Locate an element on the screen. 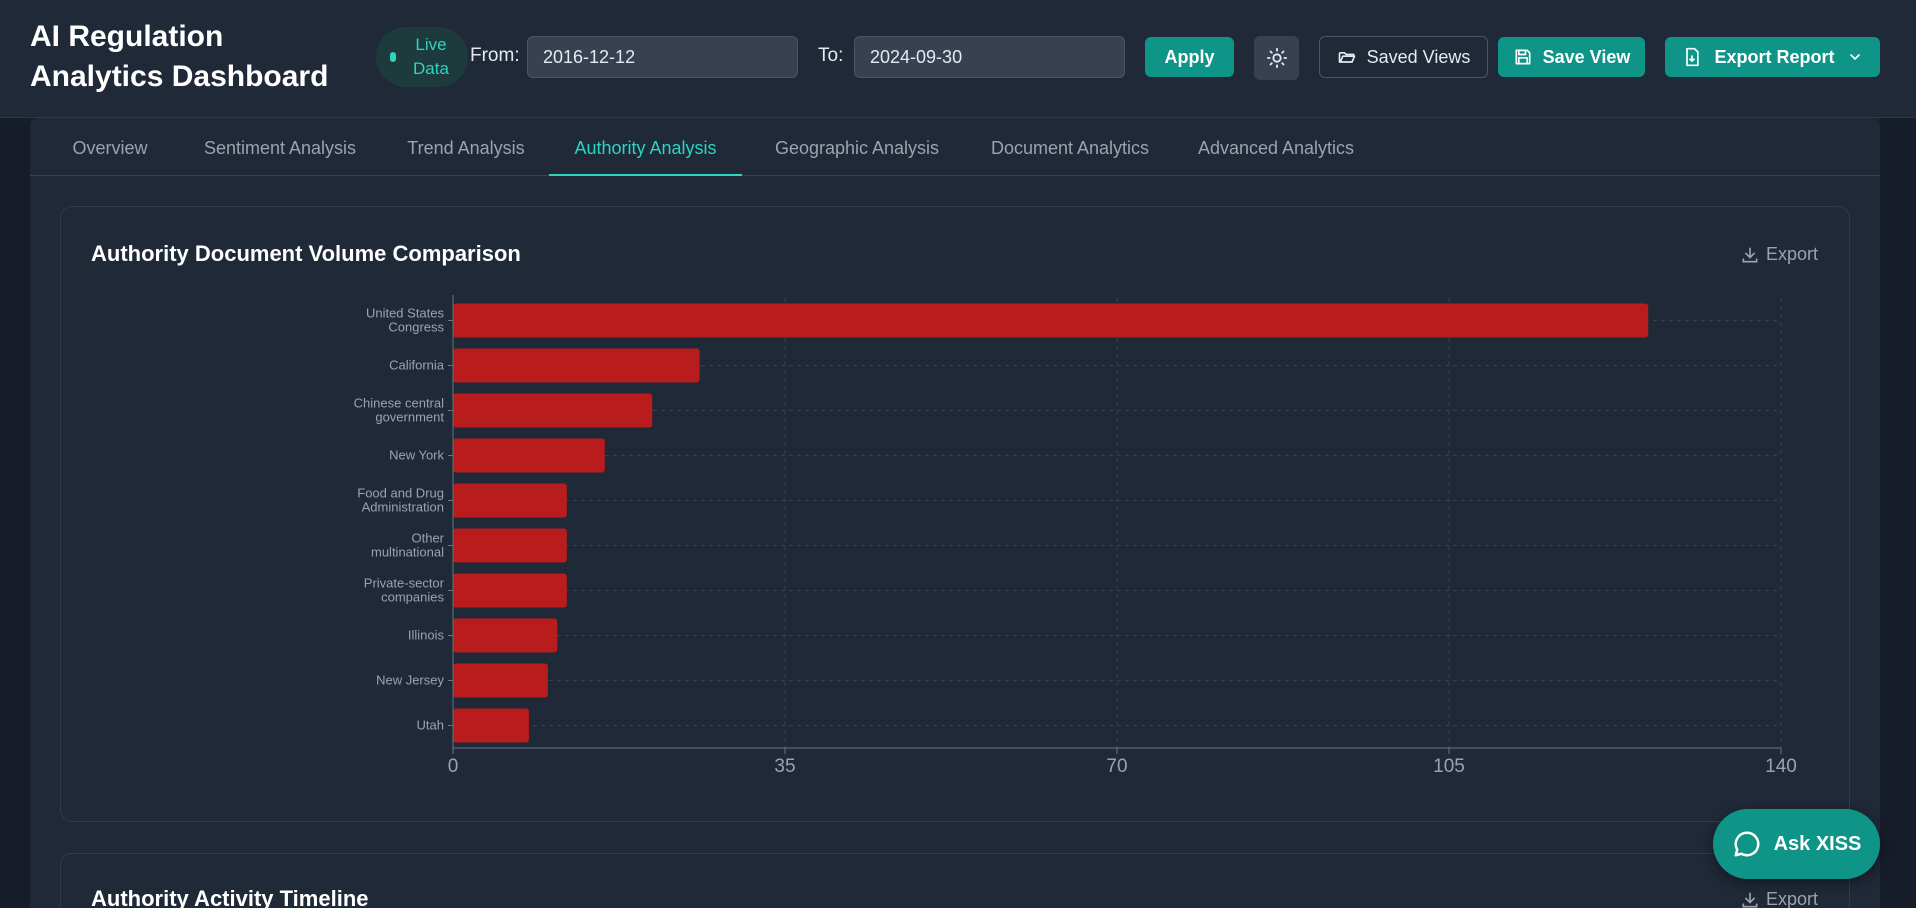 The image size is (1916, 908). chat-bubble-icon is located at coordinates (1747, 844).